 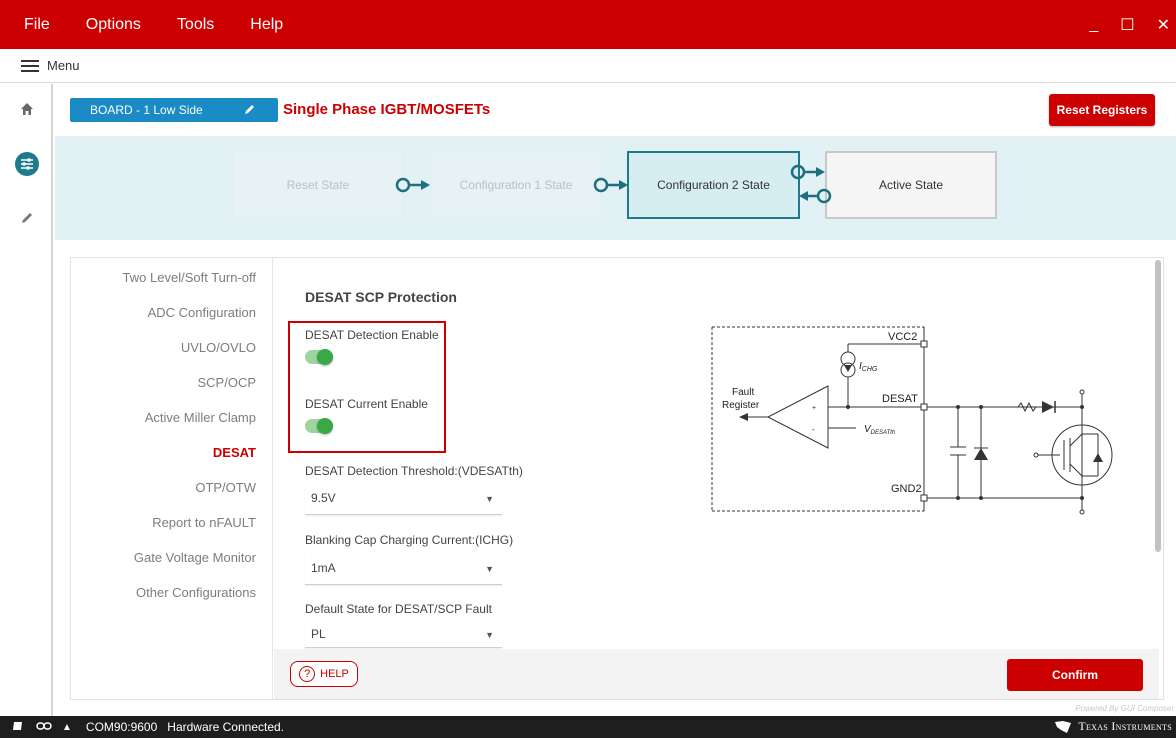 What do you see at coordinates (1125, 726) in the screenshot?
I see `ti-brand-label: Texas Instruments` at bounding box center [1125, 726].